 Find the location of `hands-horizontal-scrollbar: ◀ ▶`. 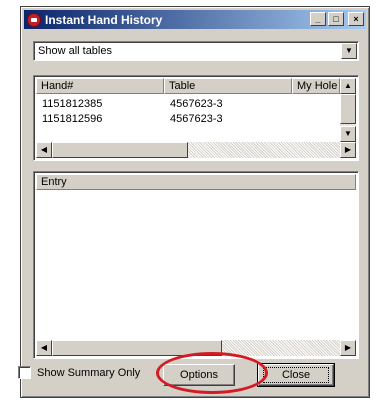

hands-horizontal-scrollbar: ◀ ▶ is located at coordinates (196, 150).